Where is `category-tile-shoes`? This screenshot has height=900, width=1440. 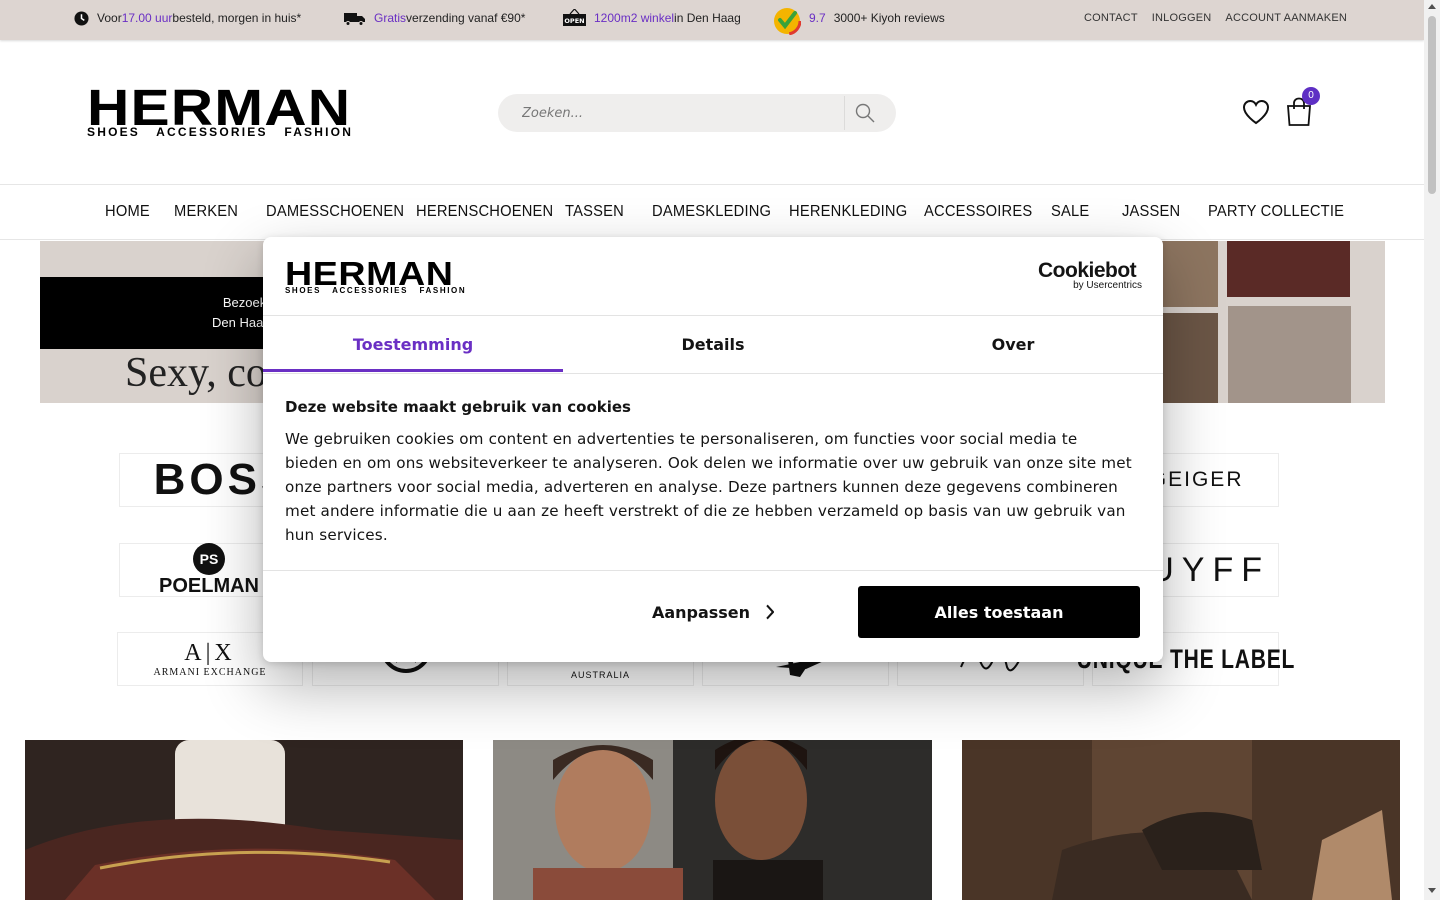
category-tile-shoes is located at coordinates (1181, 820).